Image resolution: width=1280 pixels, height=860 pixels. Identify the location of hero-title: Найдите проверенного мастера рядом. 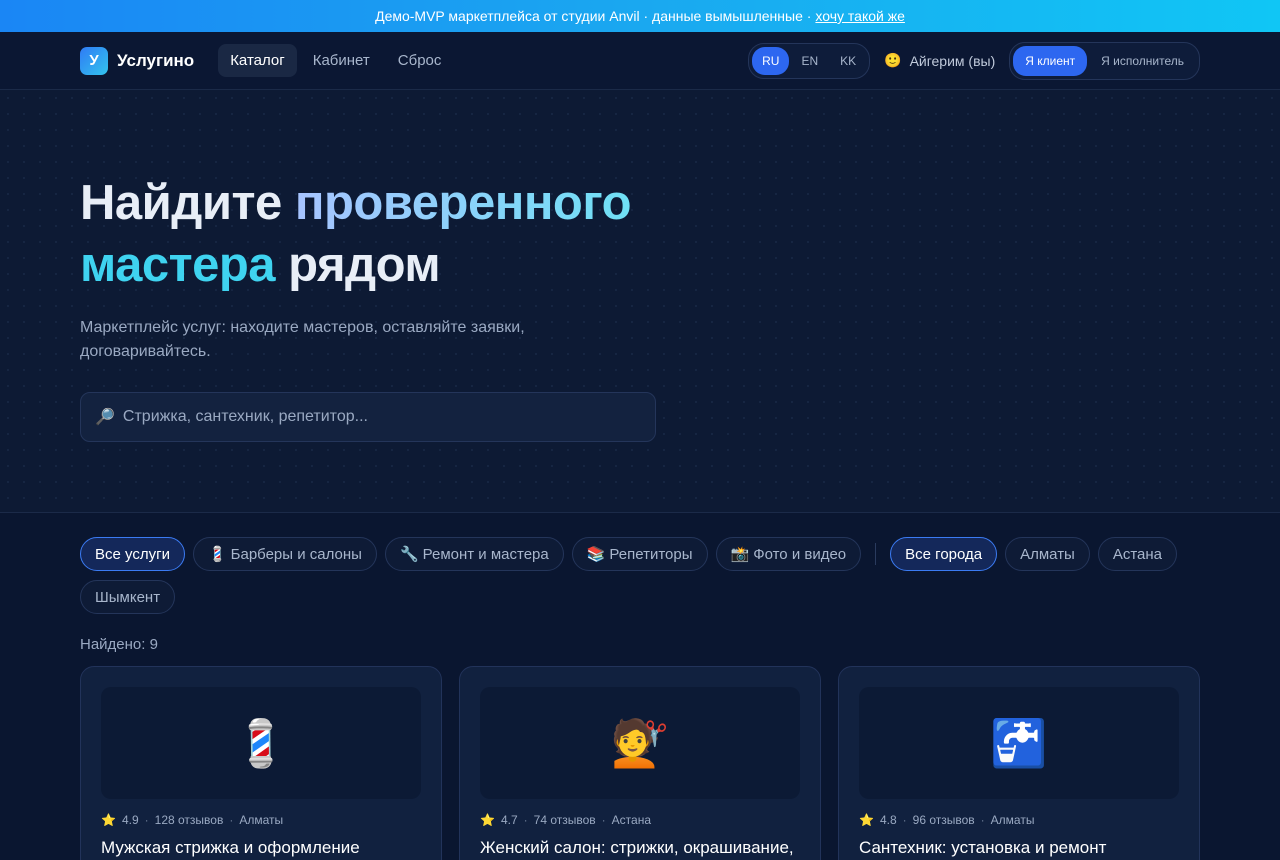
(640, 234).